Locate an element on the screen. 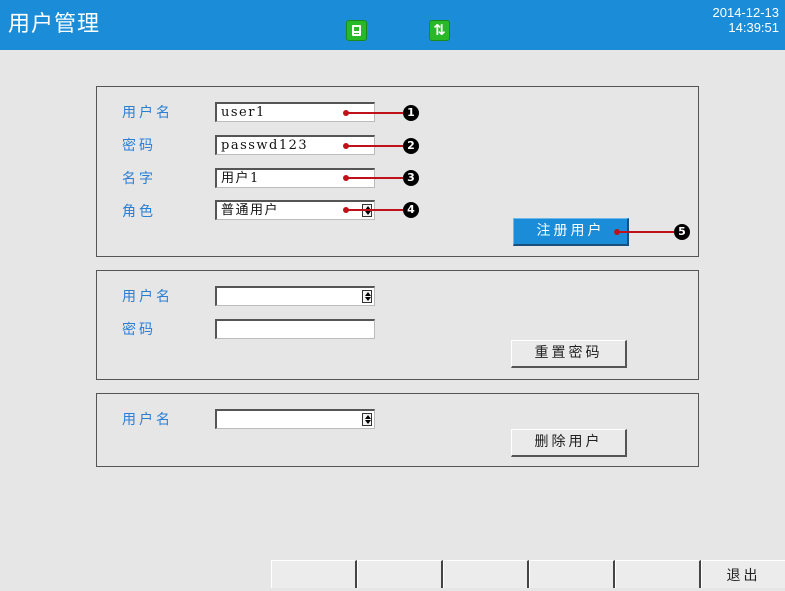 The height and width of the screenshot is (591, 785). name-label: 名字 is located at coordinates (139, 179).